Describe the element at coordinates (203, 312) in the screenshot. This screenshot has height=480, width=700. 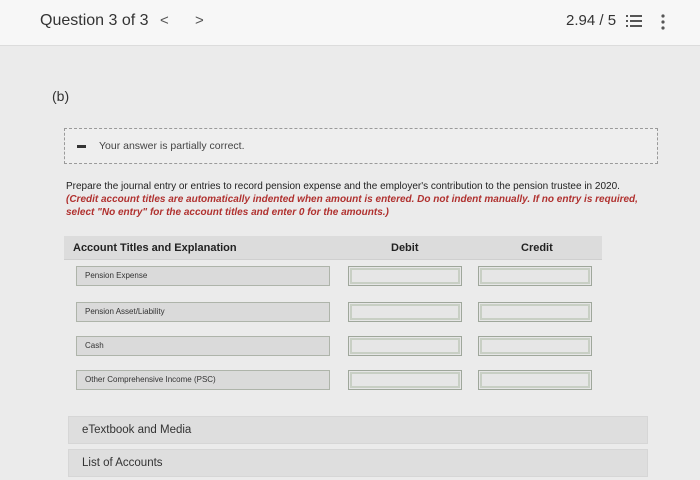
I see `account-select-2: Pension Asset/Liability` at that location.